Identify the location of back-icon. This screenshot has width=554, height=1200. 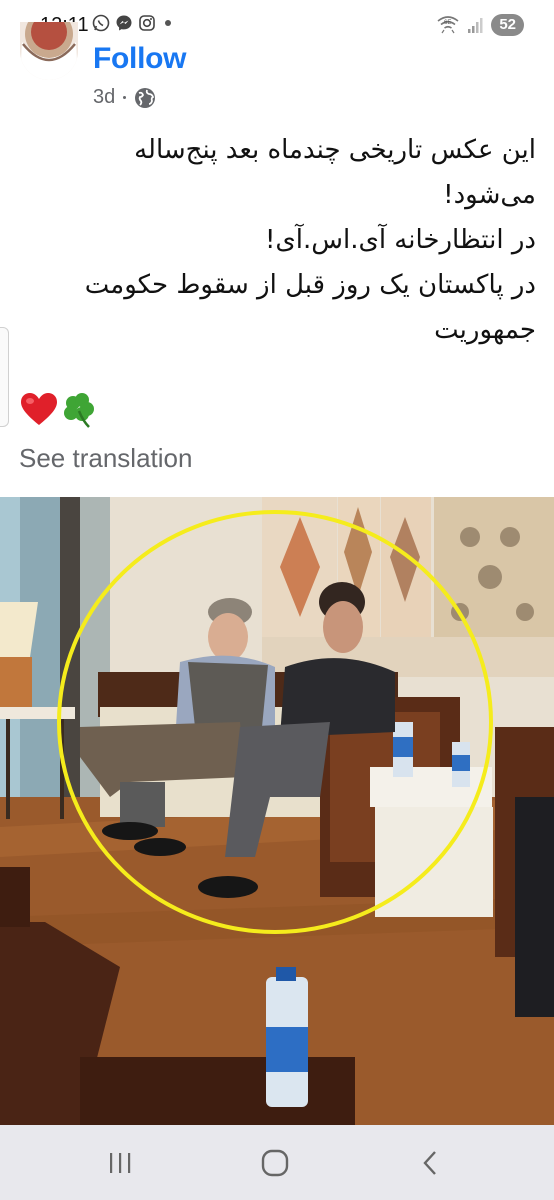
(430, 1163).